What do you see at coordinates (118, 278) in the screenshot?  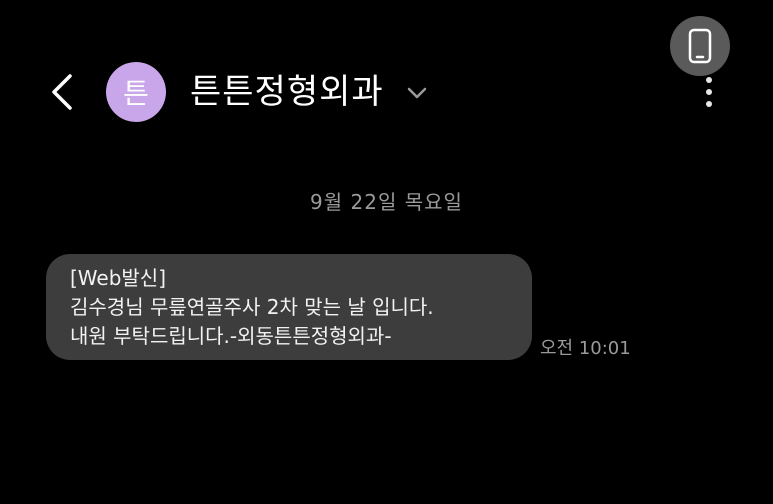 I see `message-line: [Web발신]` at bounding box center [118, 278].